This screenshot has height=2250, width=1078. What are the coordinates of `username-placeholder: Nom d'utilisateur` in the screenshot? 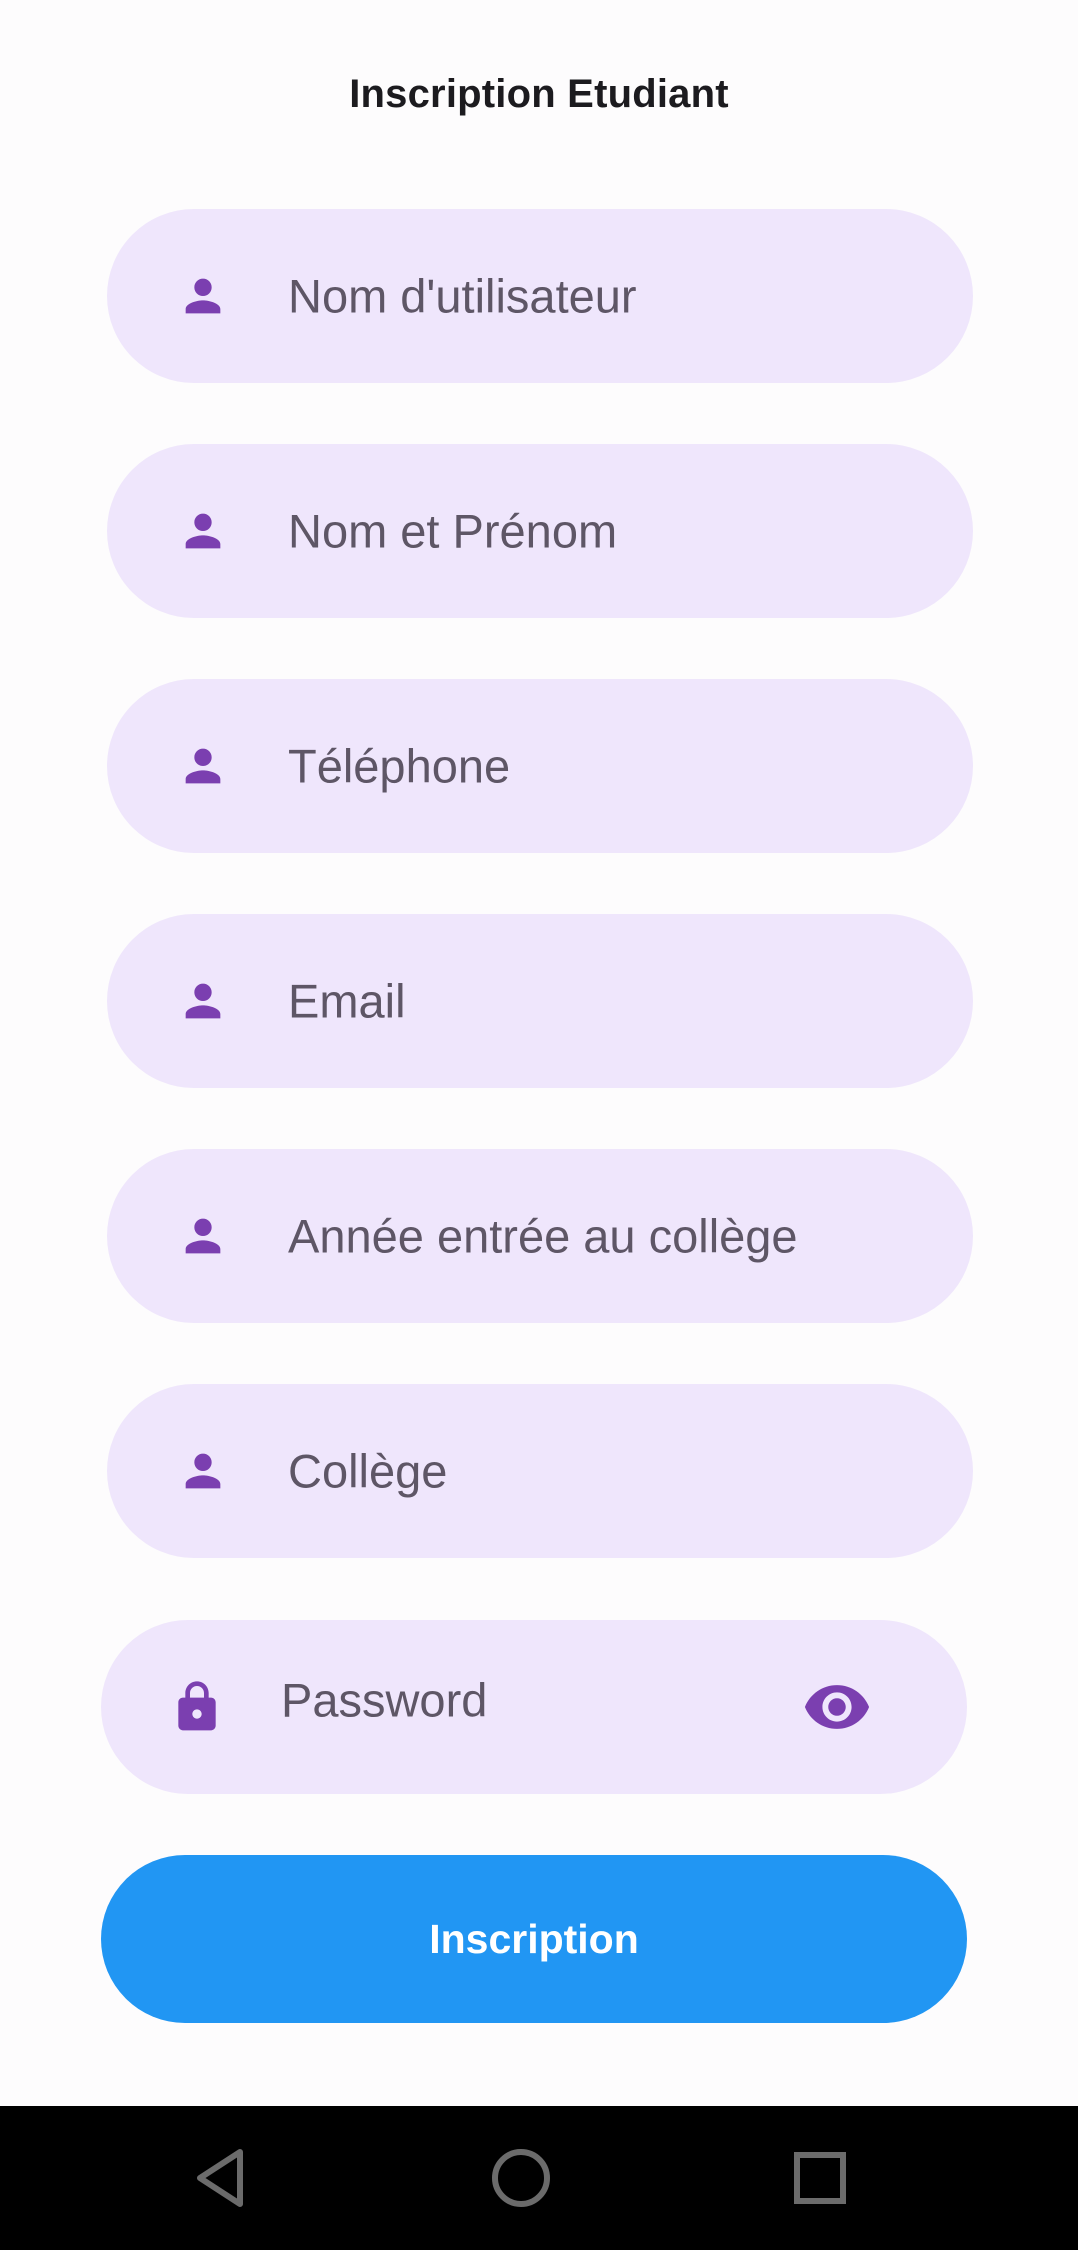 It's located at (462, 296).